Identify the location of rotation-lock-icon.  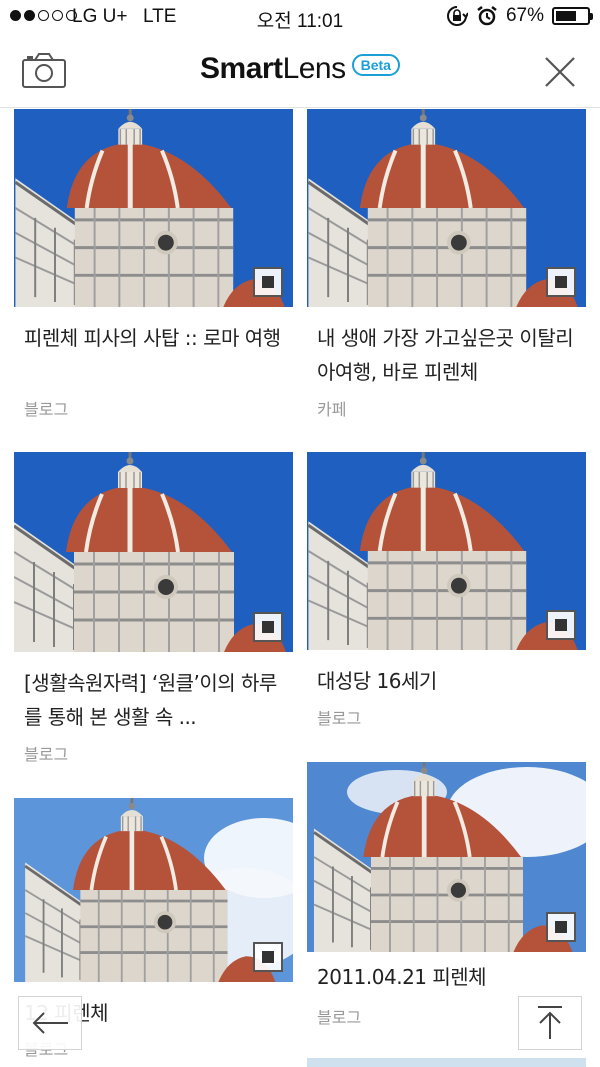
(457, 16).